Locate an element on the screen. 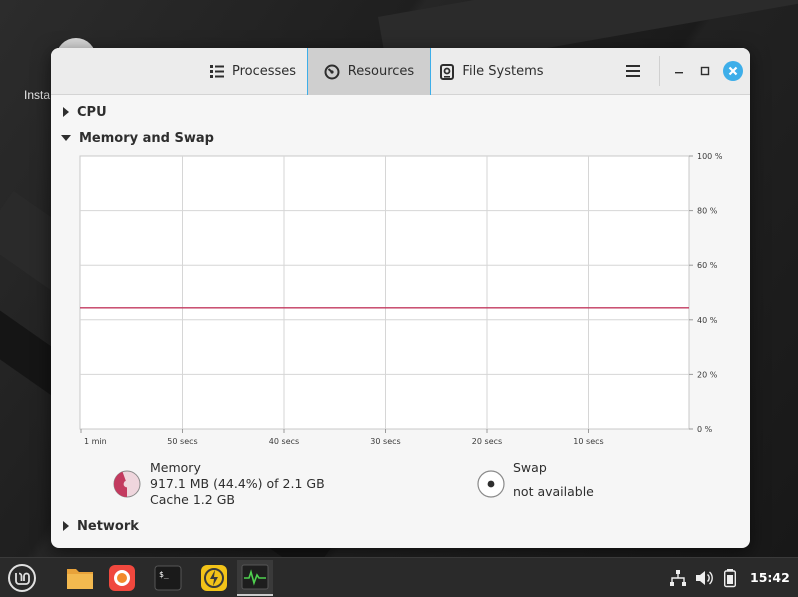  y-tick-label: 0 % is located at coordinates (705, 429).